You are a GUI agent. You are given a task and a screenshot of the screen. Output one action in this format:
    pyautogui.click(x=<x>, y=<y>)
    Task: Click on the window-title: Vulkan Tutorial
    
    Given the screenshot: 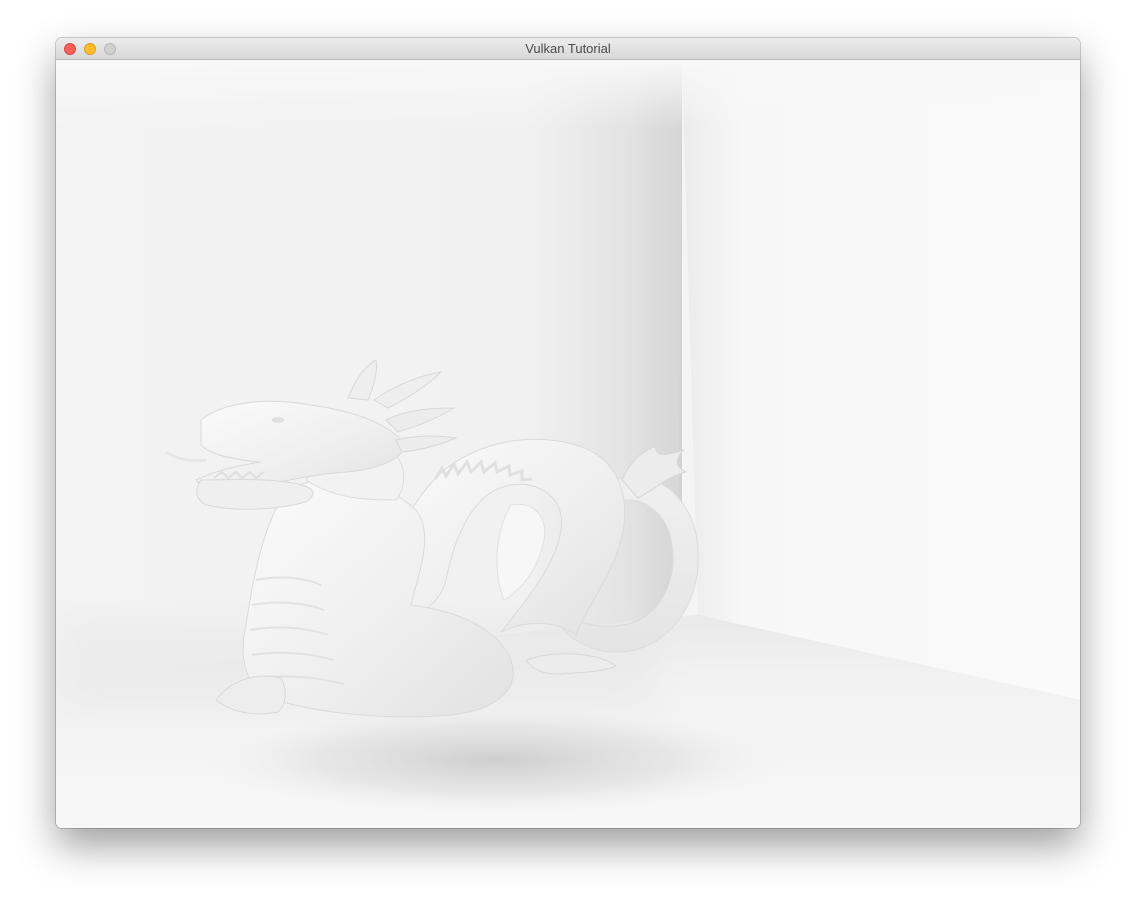 What is the action you would take?
    pyautogui.click(x=568, y=48)
    